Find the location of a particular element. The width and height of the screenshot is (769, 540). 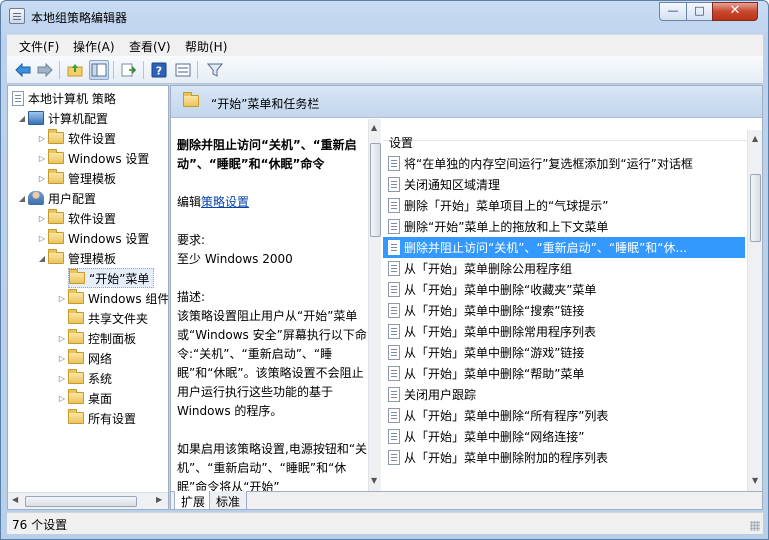

description-scrollbar: ▲ ▼ is located at coordinates (374, 305).